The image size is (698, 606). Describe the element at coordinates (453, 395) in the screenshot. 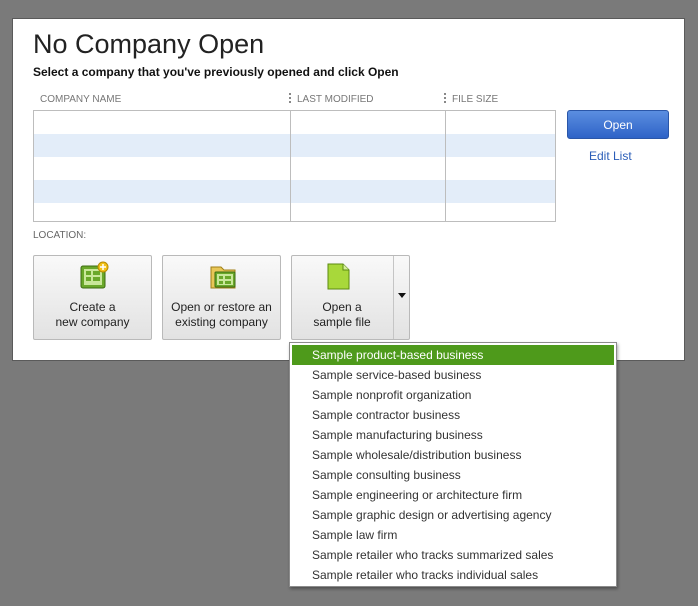

I see `menu-item-sample-nonprofit: Sample nonprofit organization` at that location.